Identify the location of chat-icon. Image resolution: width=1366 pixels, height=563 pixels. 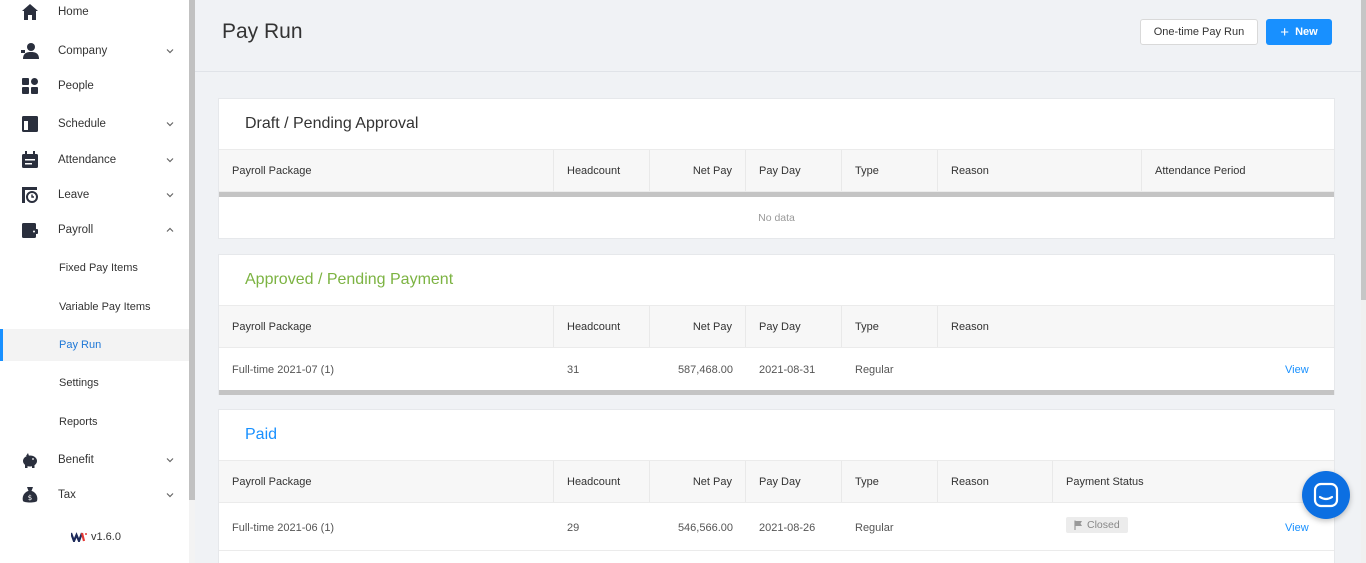
(1326, 495).